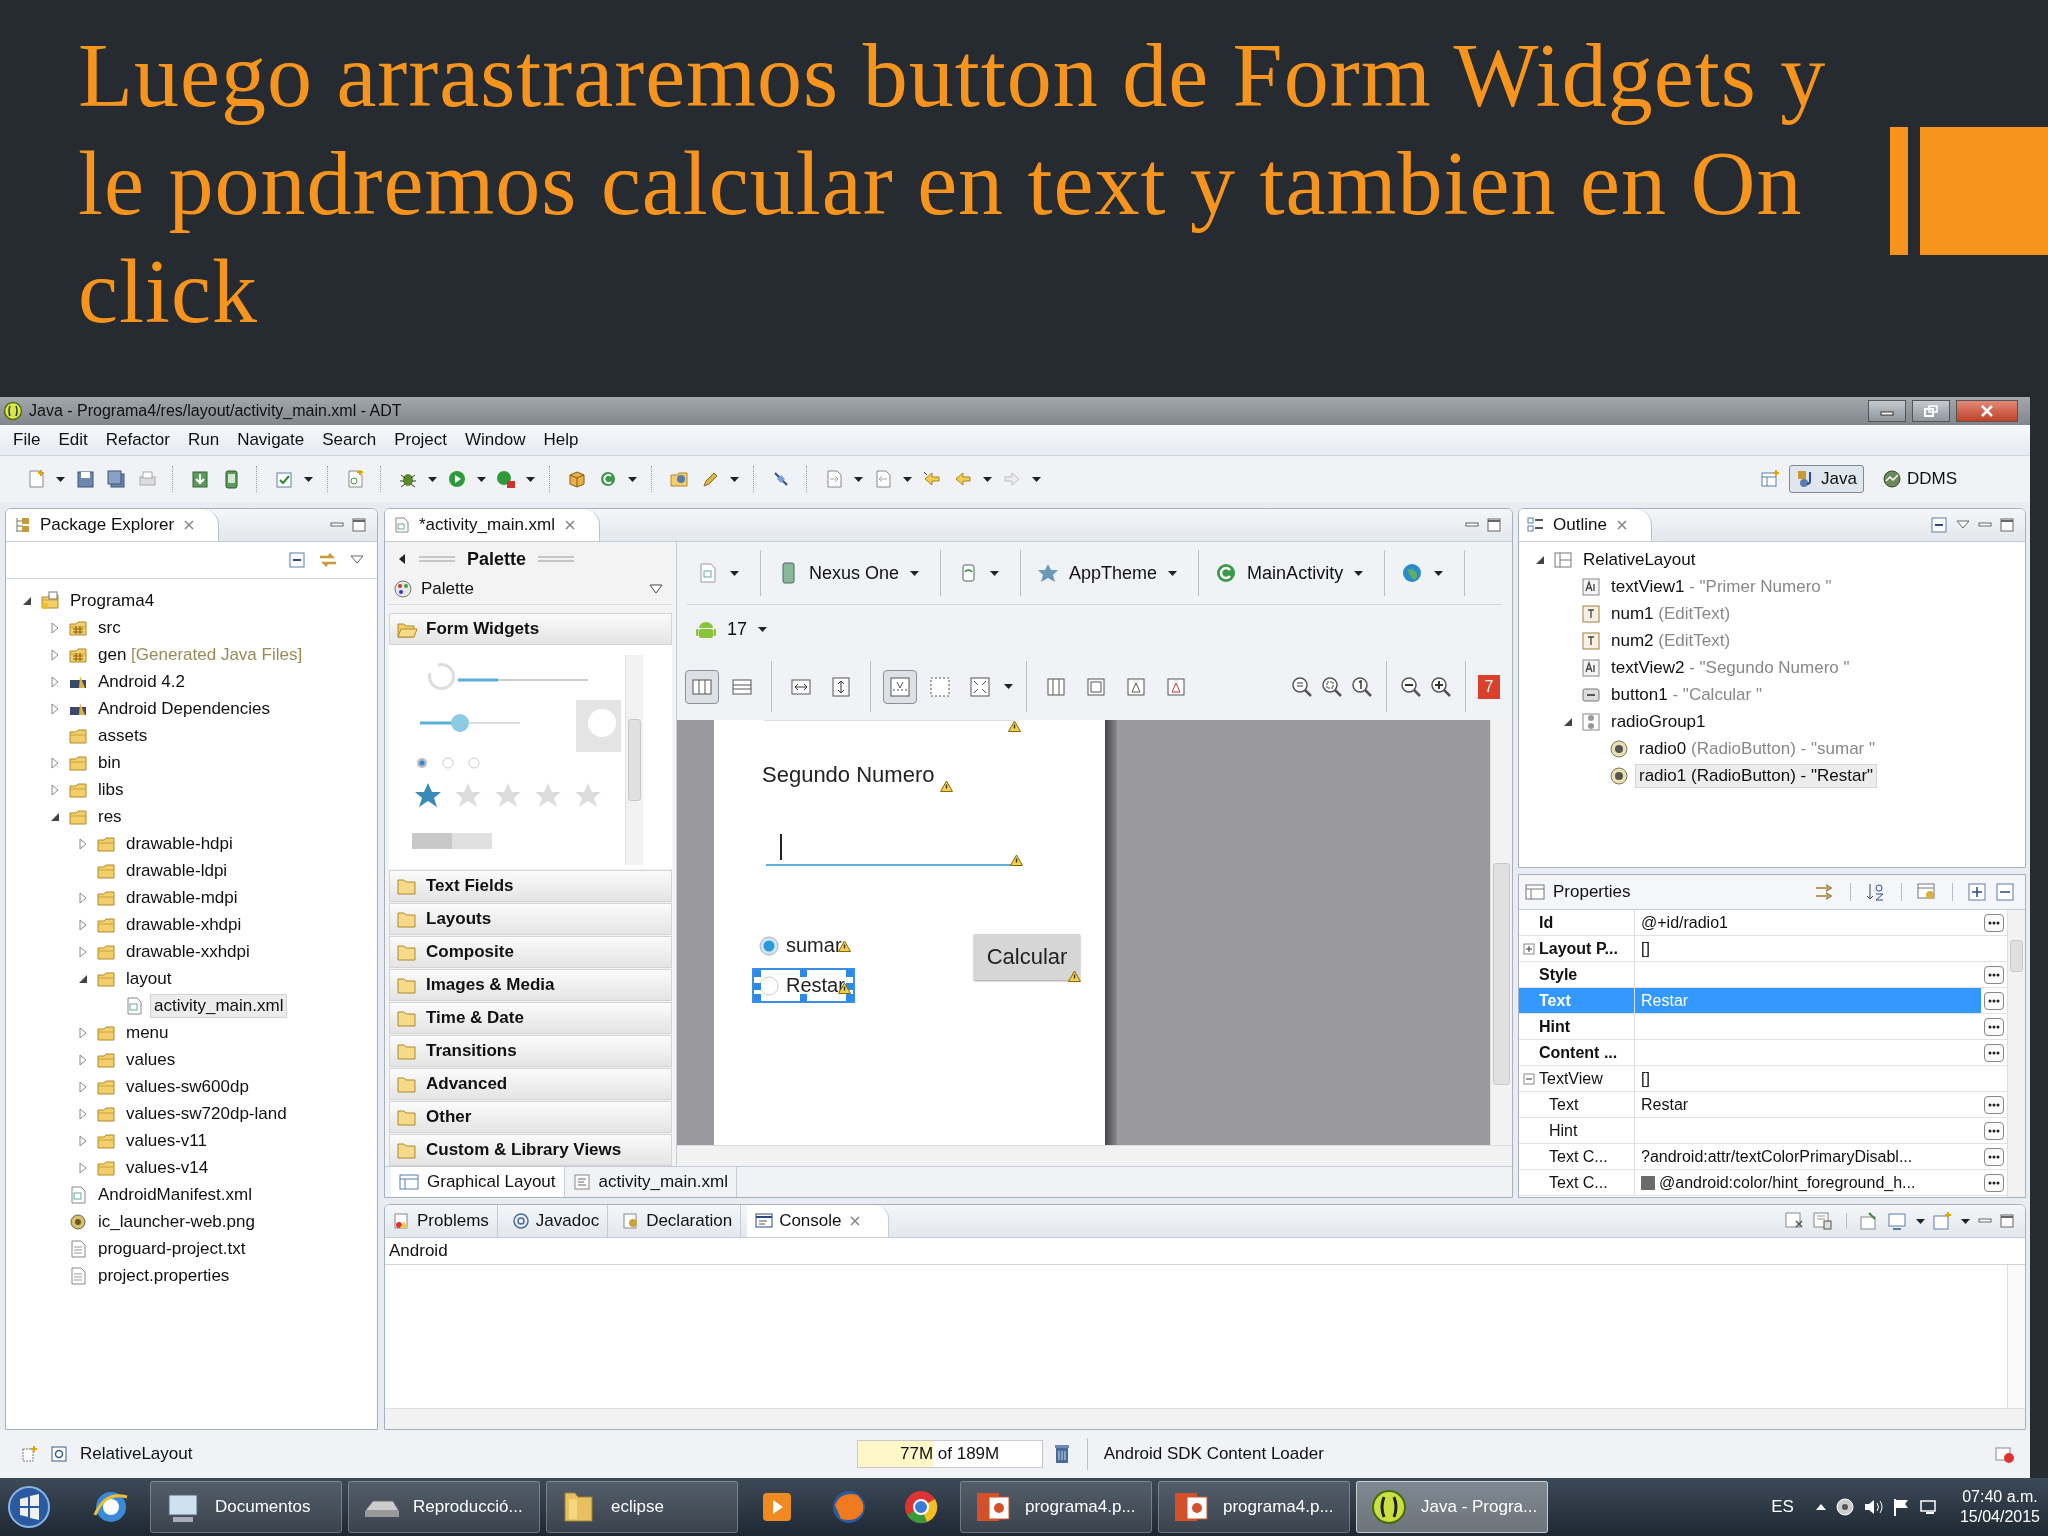 This screenshot has height=1536, width=2048. I want to click on editor-mode-tab: Graphical Layout, so click(478, 1182).